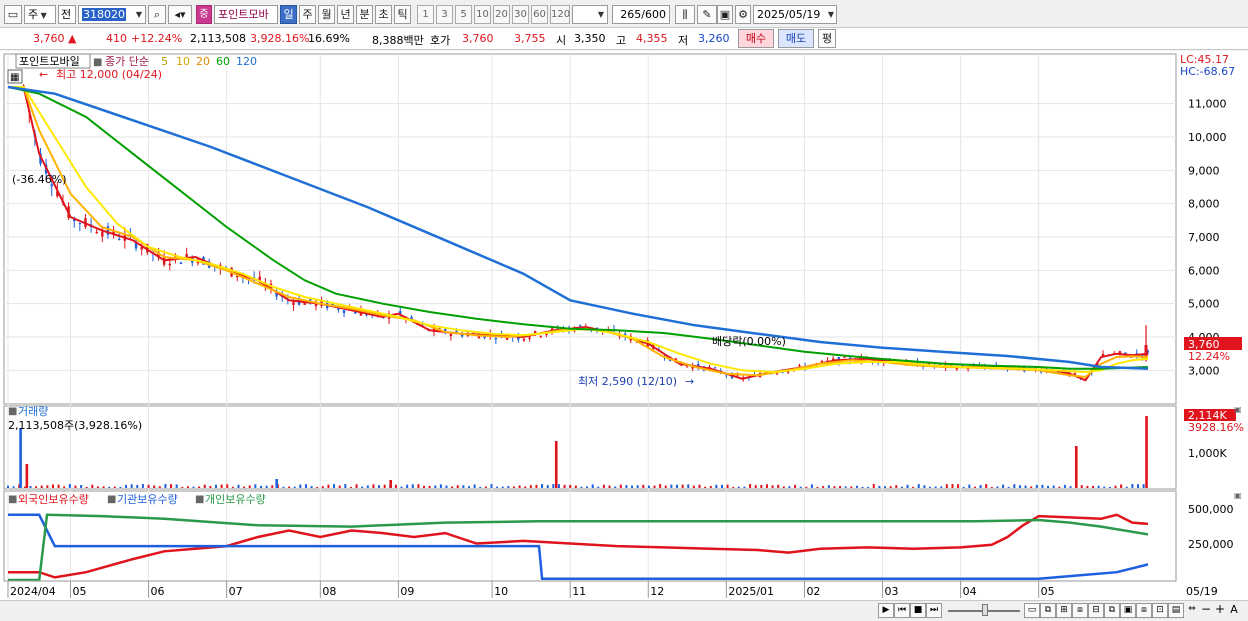 The image size is (1248, 621). I want to click on date-field: 2025/05/19 ▼, so click(795, 14).